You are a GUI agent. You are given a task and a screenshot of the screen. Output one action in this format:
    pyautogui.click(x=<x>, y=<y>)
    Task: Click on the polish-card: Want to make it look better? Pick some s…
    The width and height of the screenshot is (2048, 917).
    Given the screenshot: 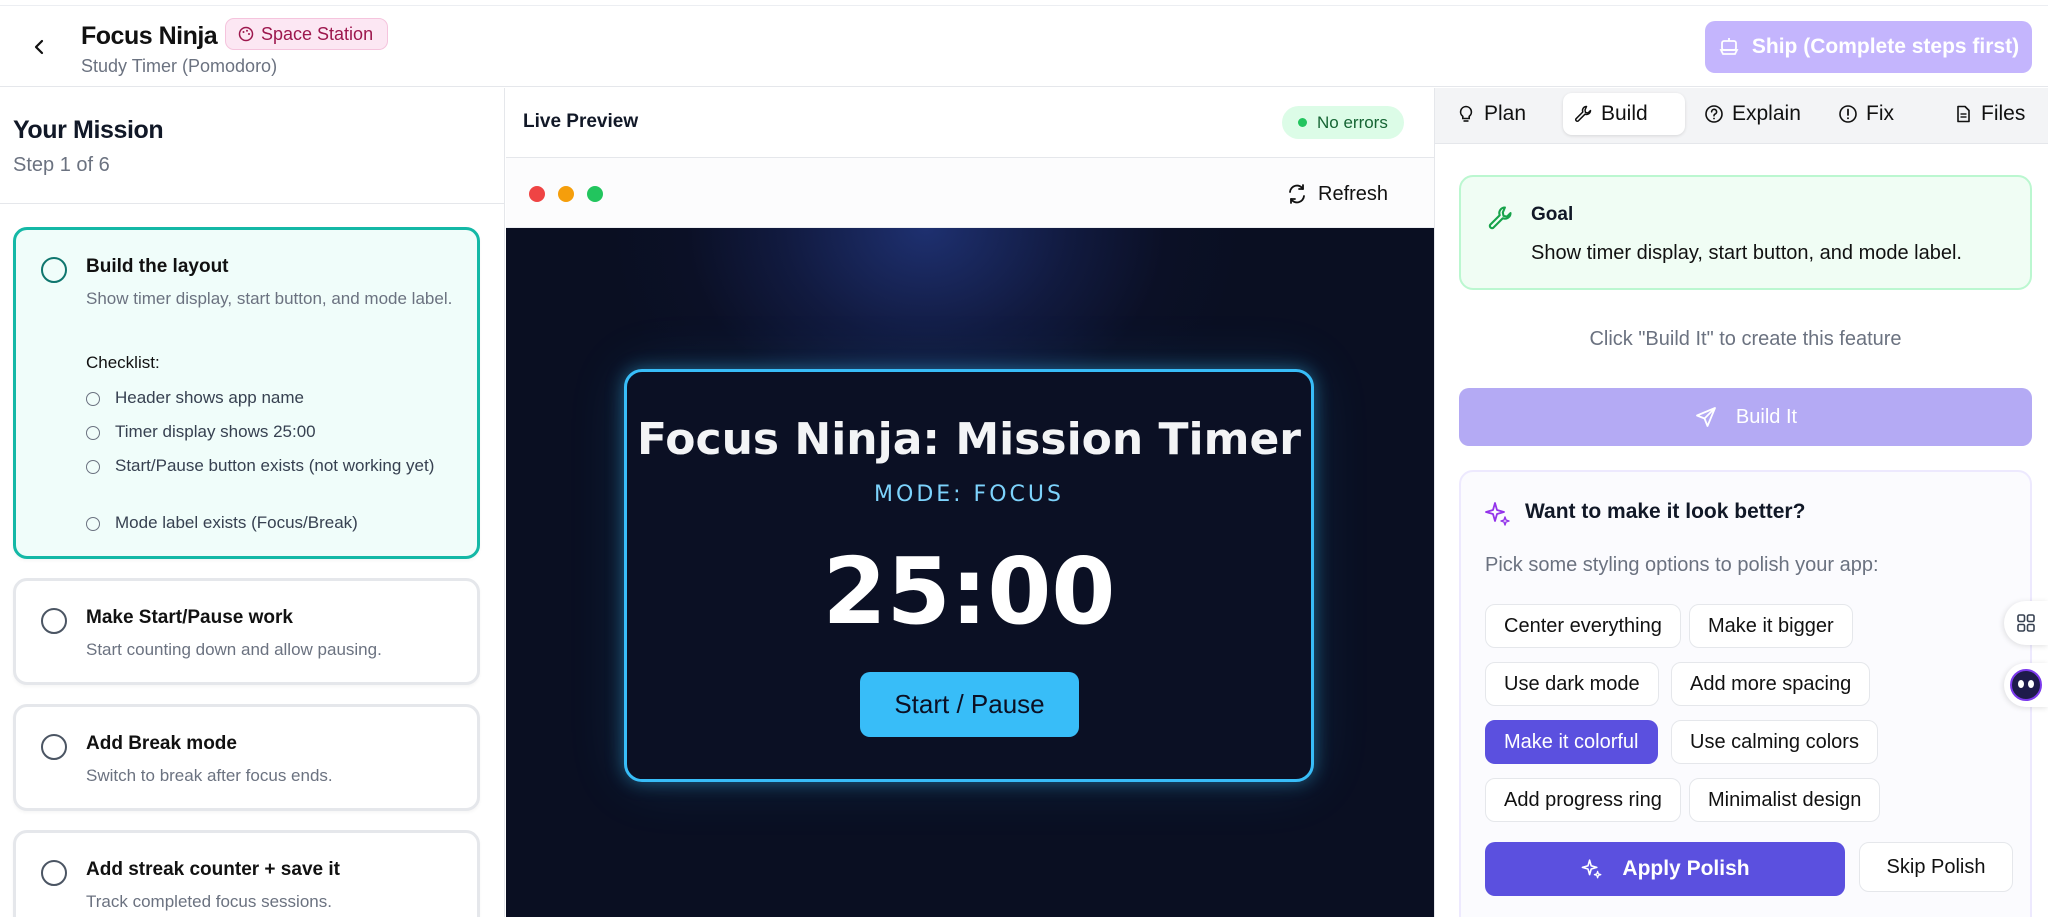 What is the action you would take?
    pyautogui.click(x=1745, y=693)
    